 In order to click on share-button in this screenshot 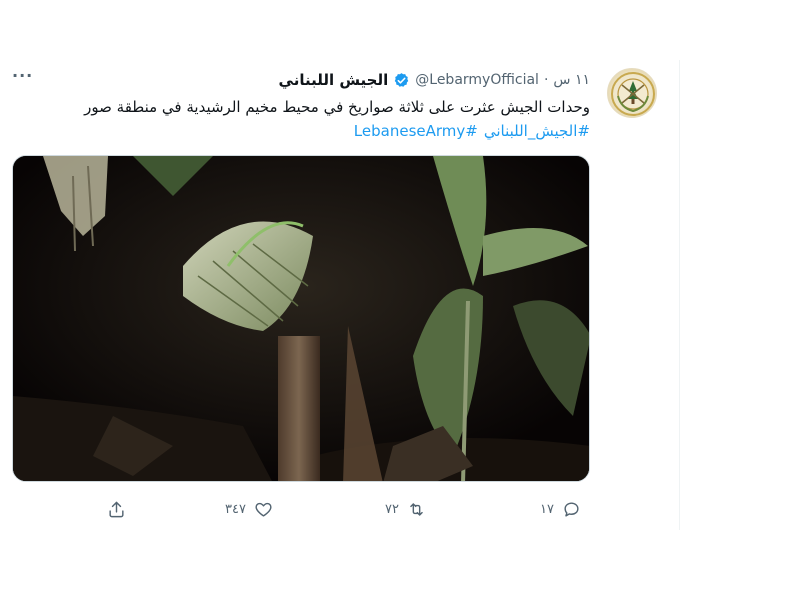, I will do `click(116, 509)`.